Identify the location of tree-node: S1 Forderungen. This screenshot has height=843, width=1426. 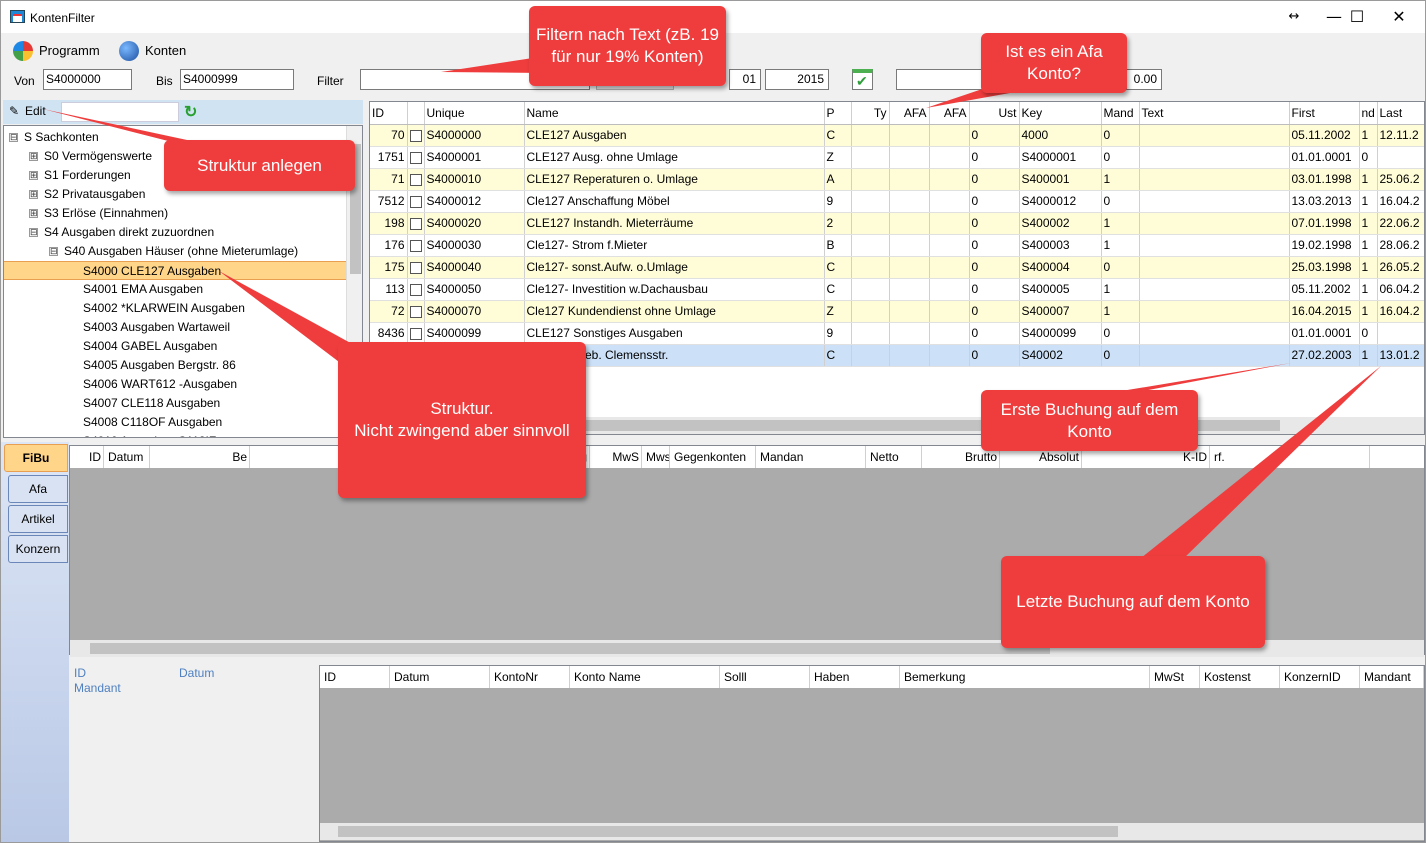
(87, 175).